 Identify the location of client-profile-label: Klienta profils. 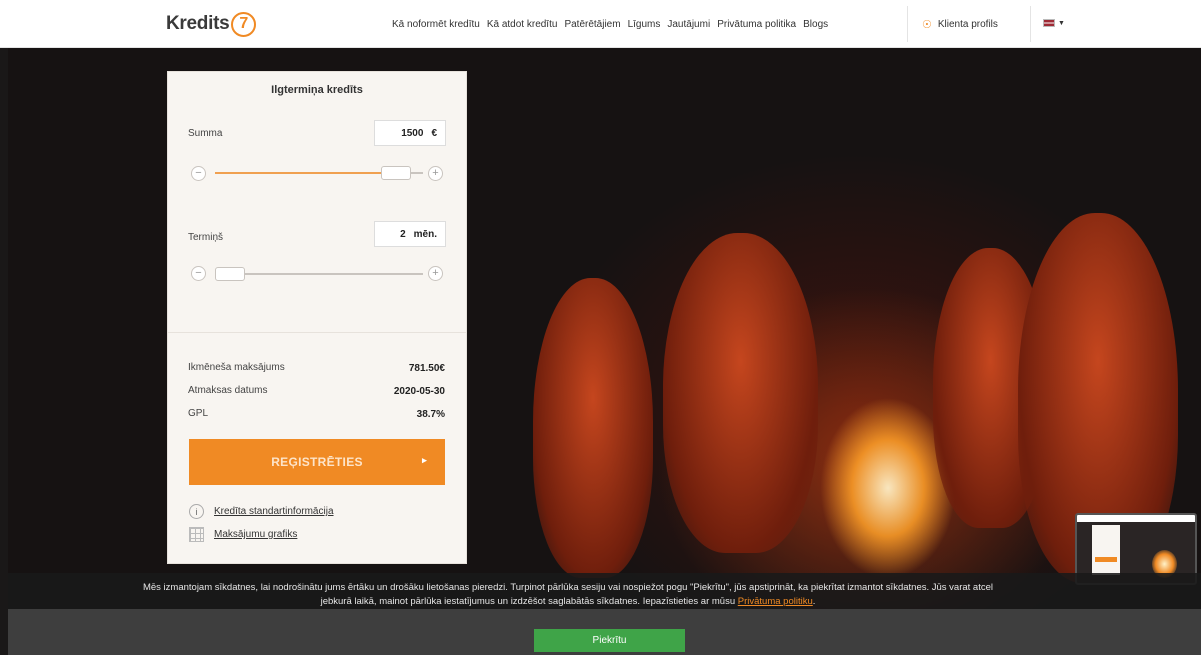
(967, 24).